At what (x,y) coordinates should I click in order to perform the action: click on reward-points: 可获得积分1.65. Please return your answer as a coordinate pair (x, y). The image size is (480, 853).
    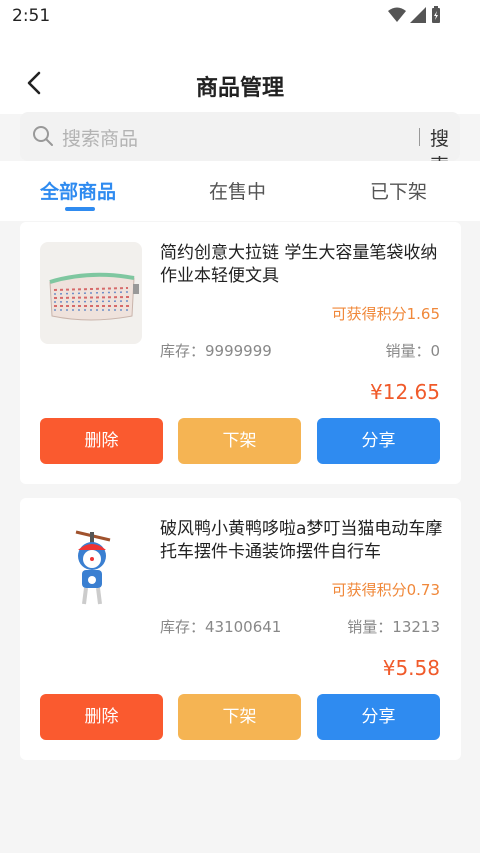
    Looking at the image, I should click on (385, 314).